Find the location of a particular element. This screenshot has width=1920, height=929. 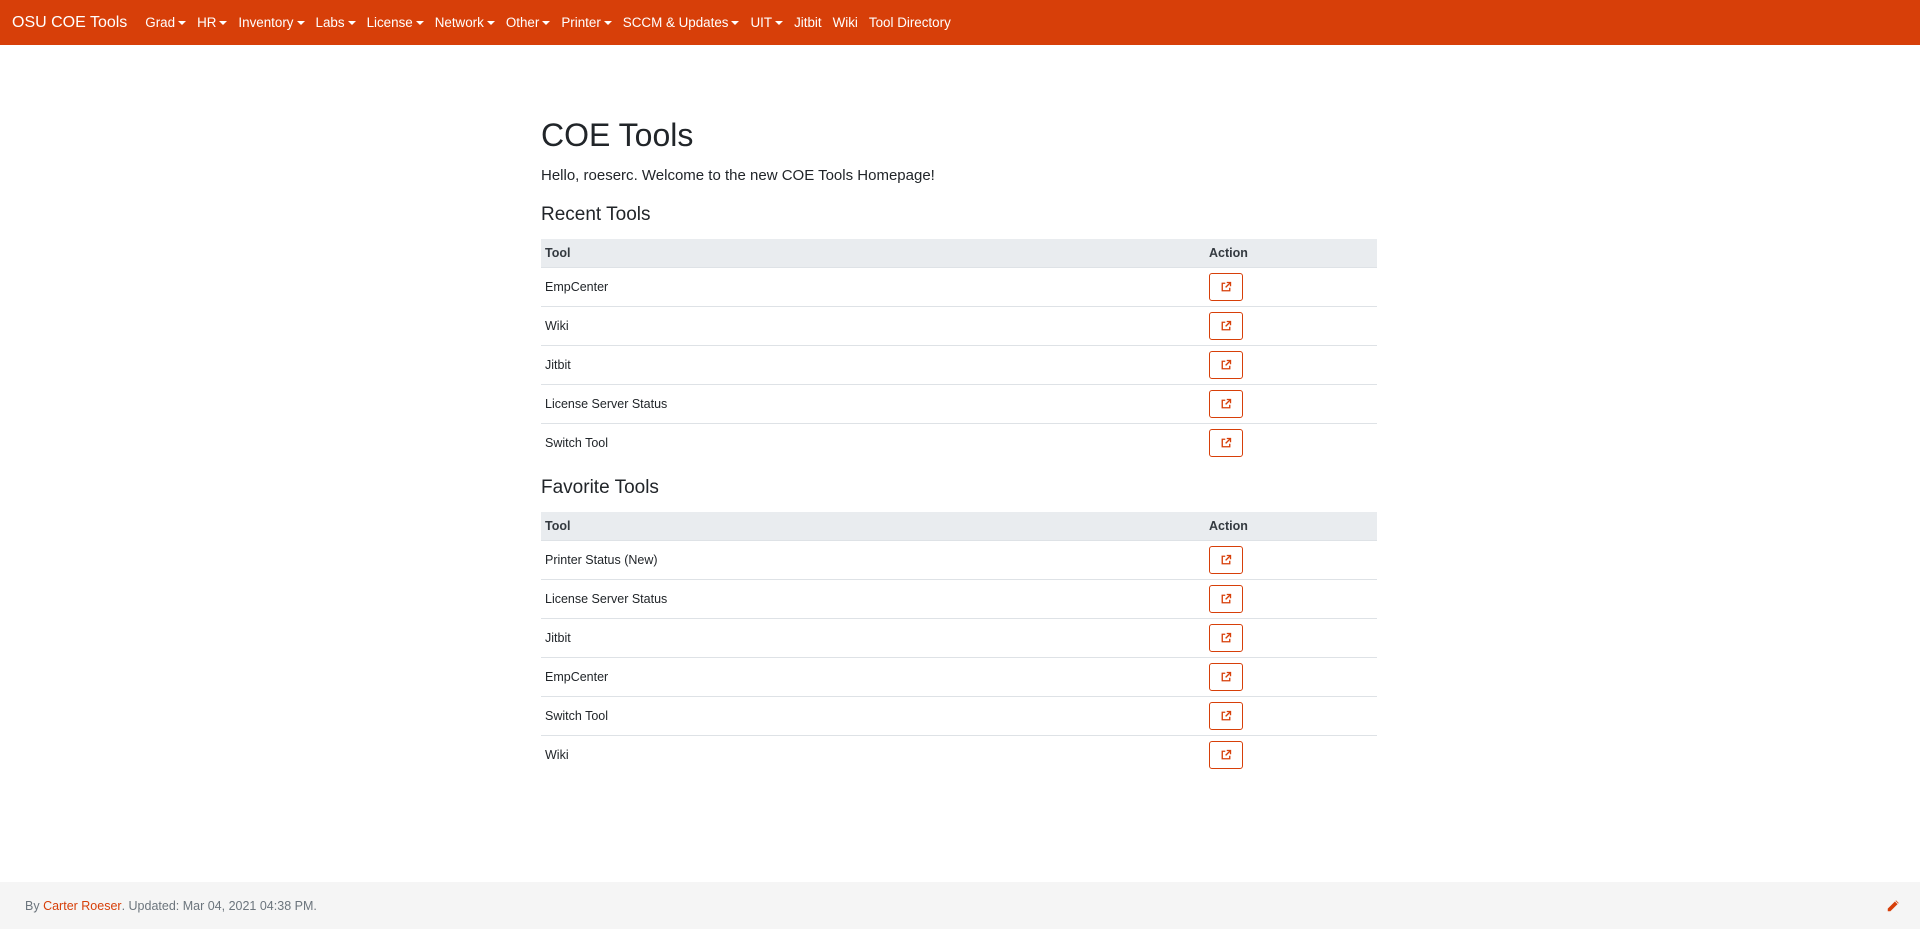

nav-item-printer: Printer is located at coordinates (586, 22).